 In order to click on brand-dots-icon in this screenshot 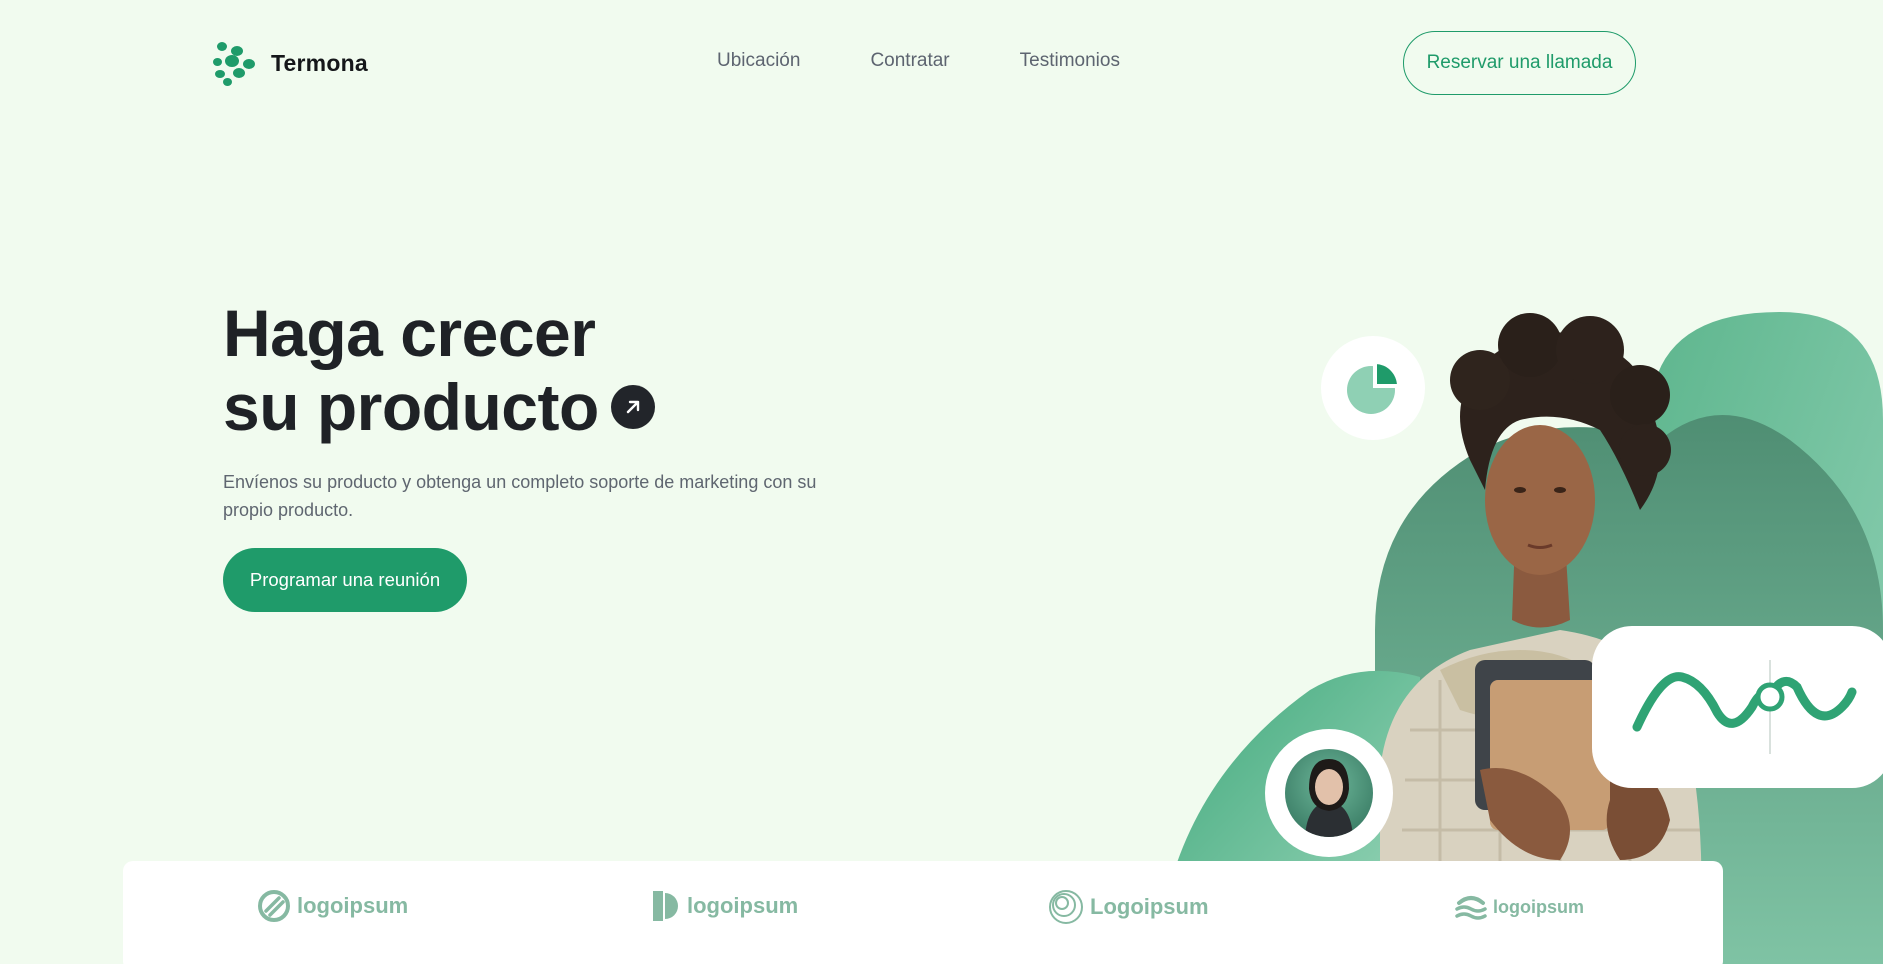, I will do `click(235, 63)`.